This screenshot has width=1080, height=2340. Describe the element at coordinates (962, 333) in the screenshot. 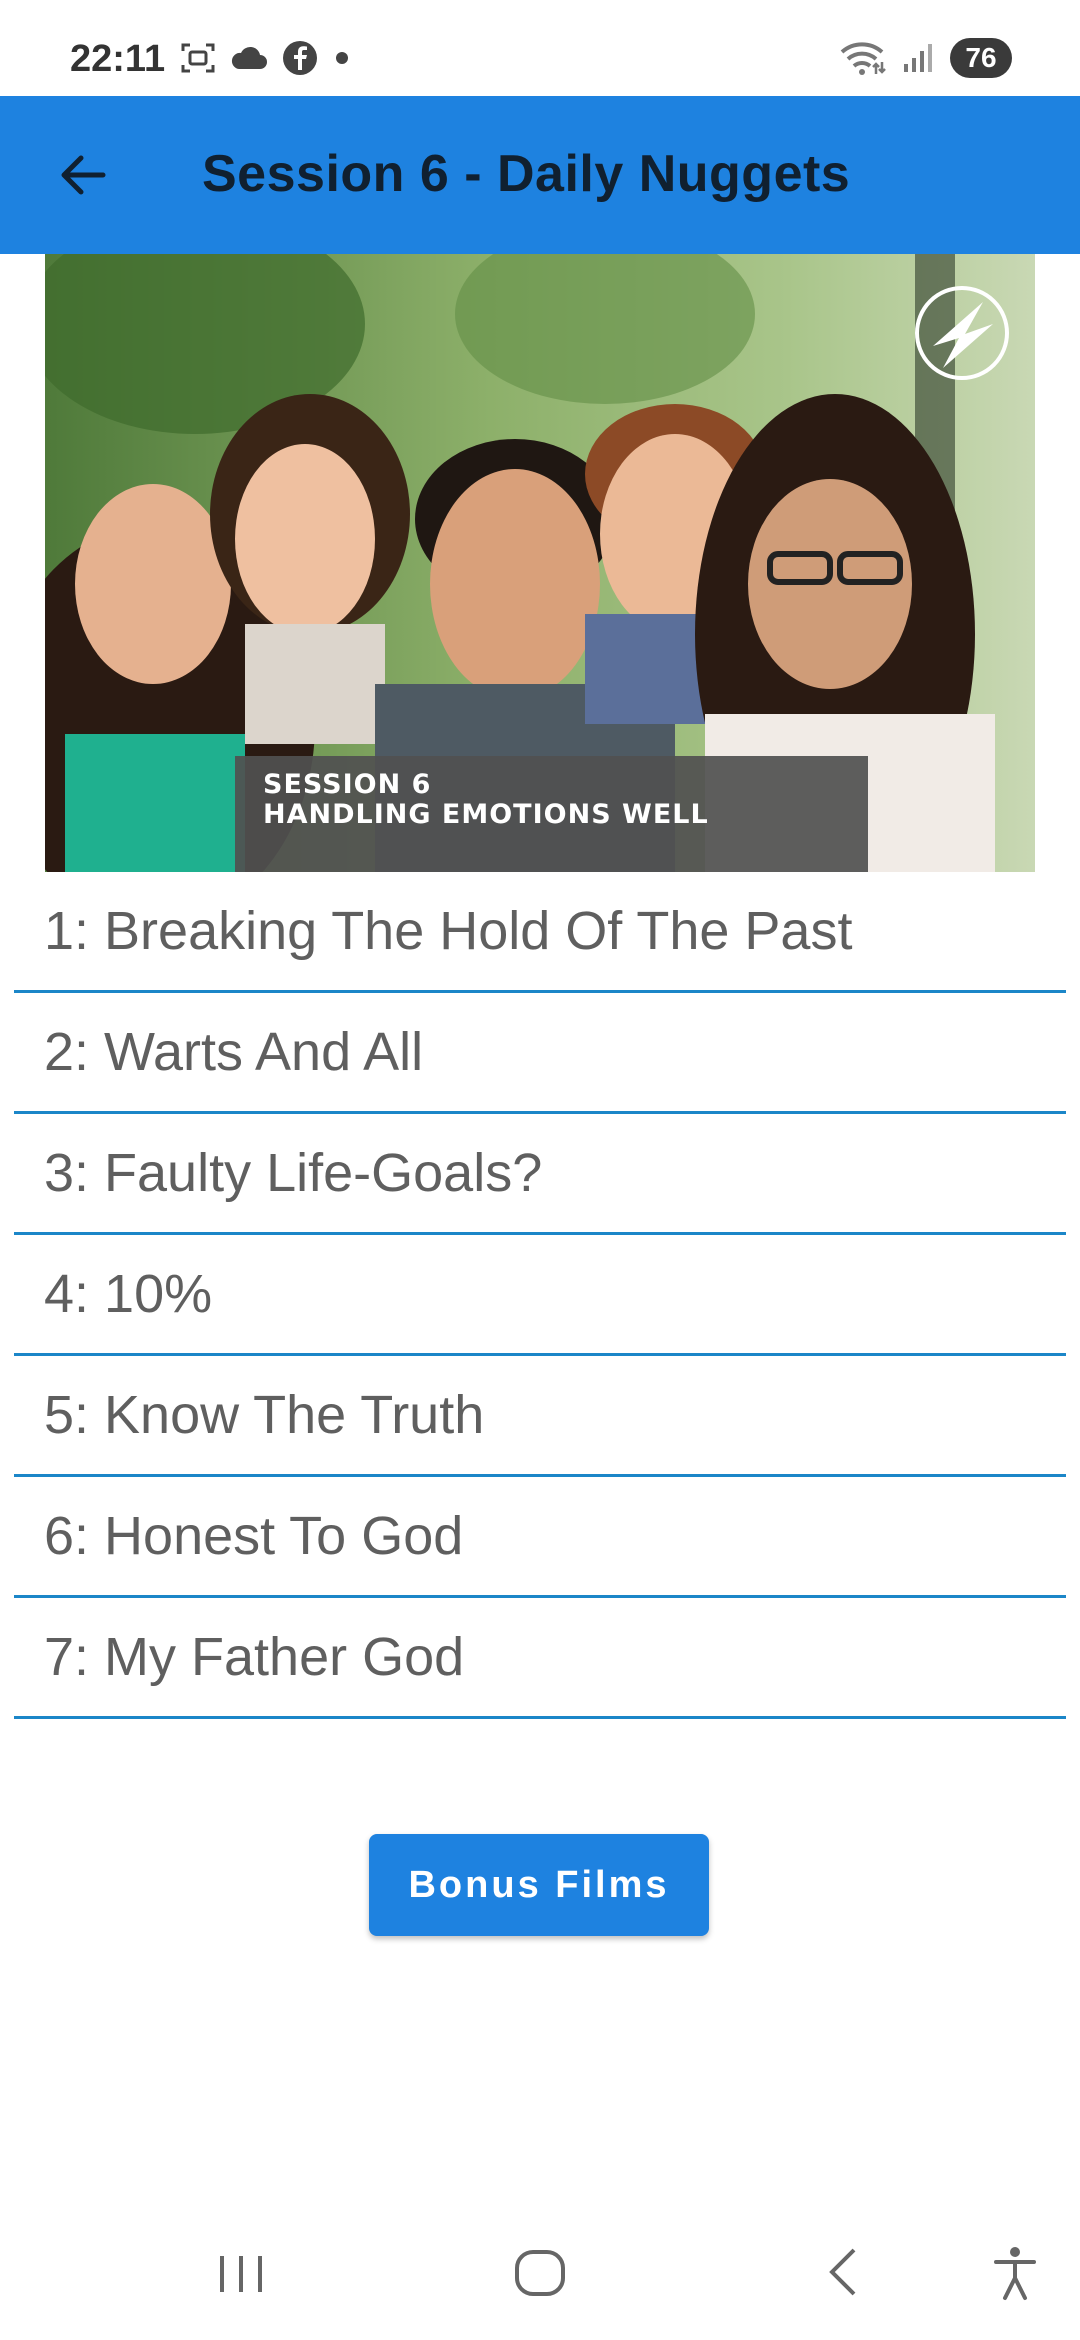

I see `logo-icon` at that location.